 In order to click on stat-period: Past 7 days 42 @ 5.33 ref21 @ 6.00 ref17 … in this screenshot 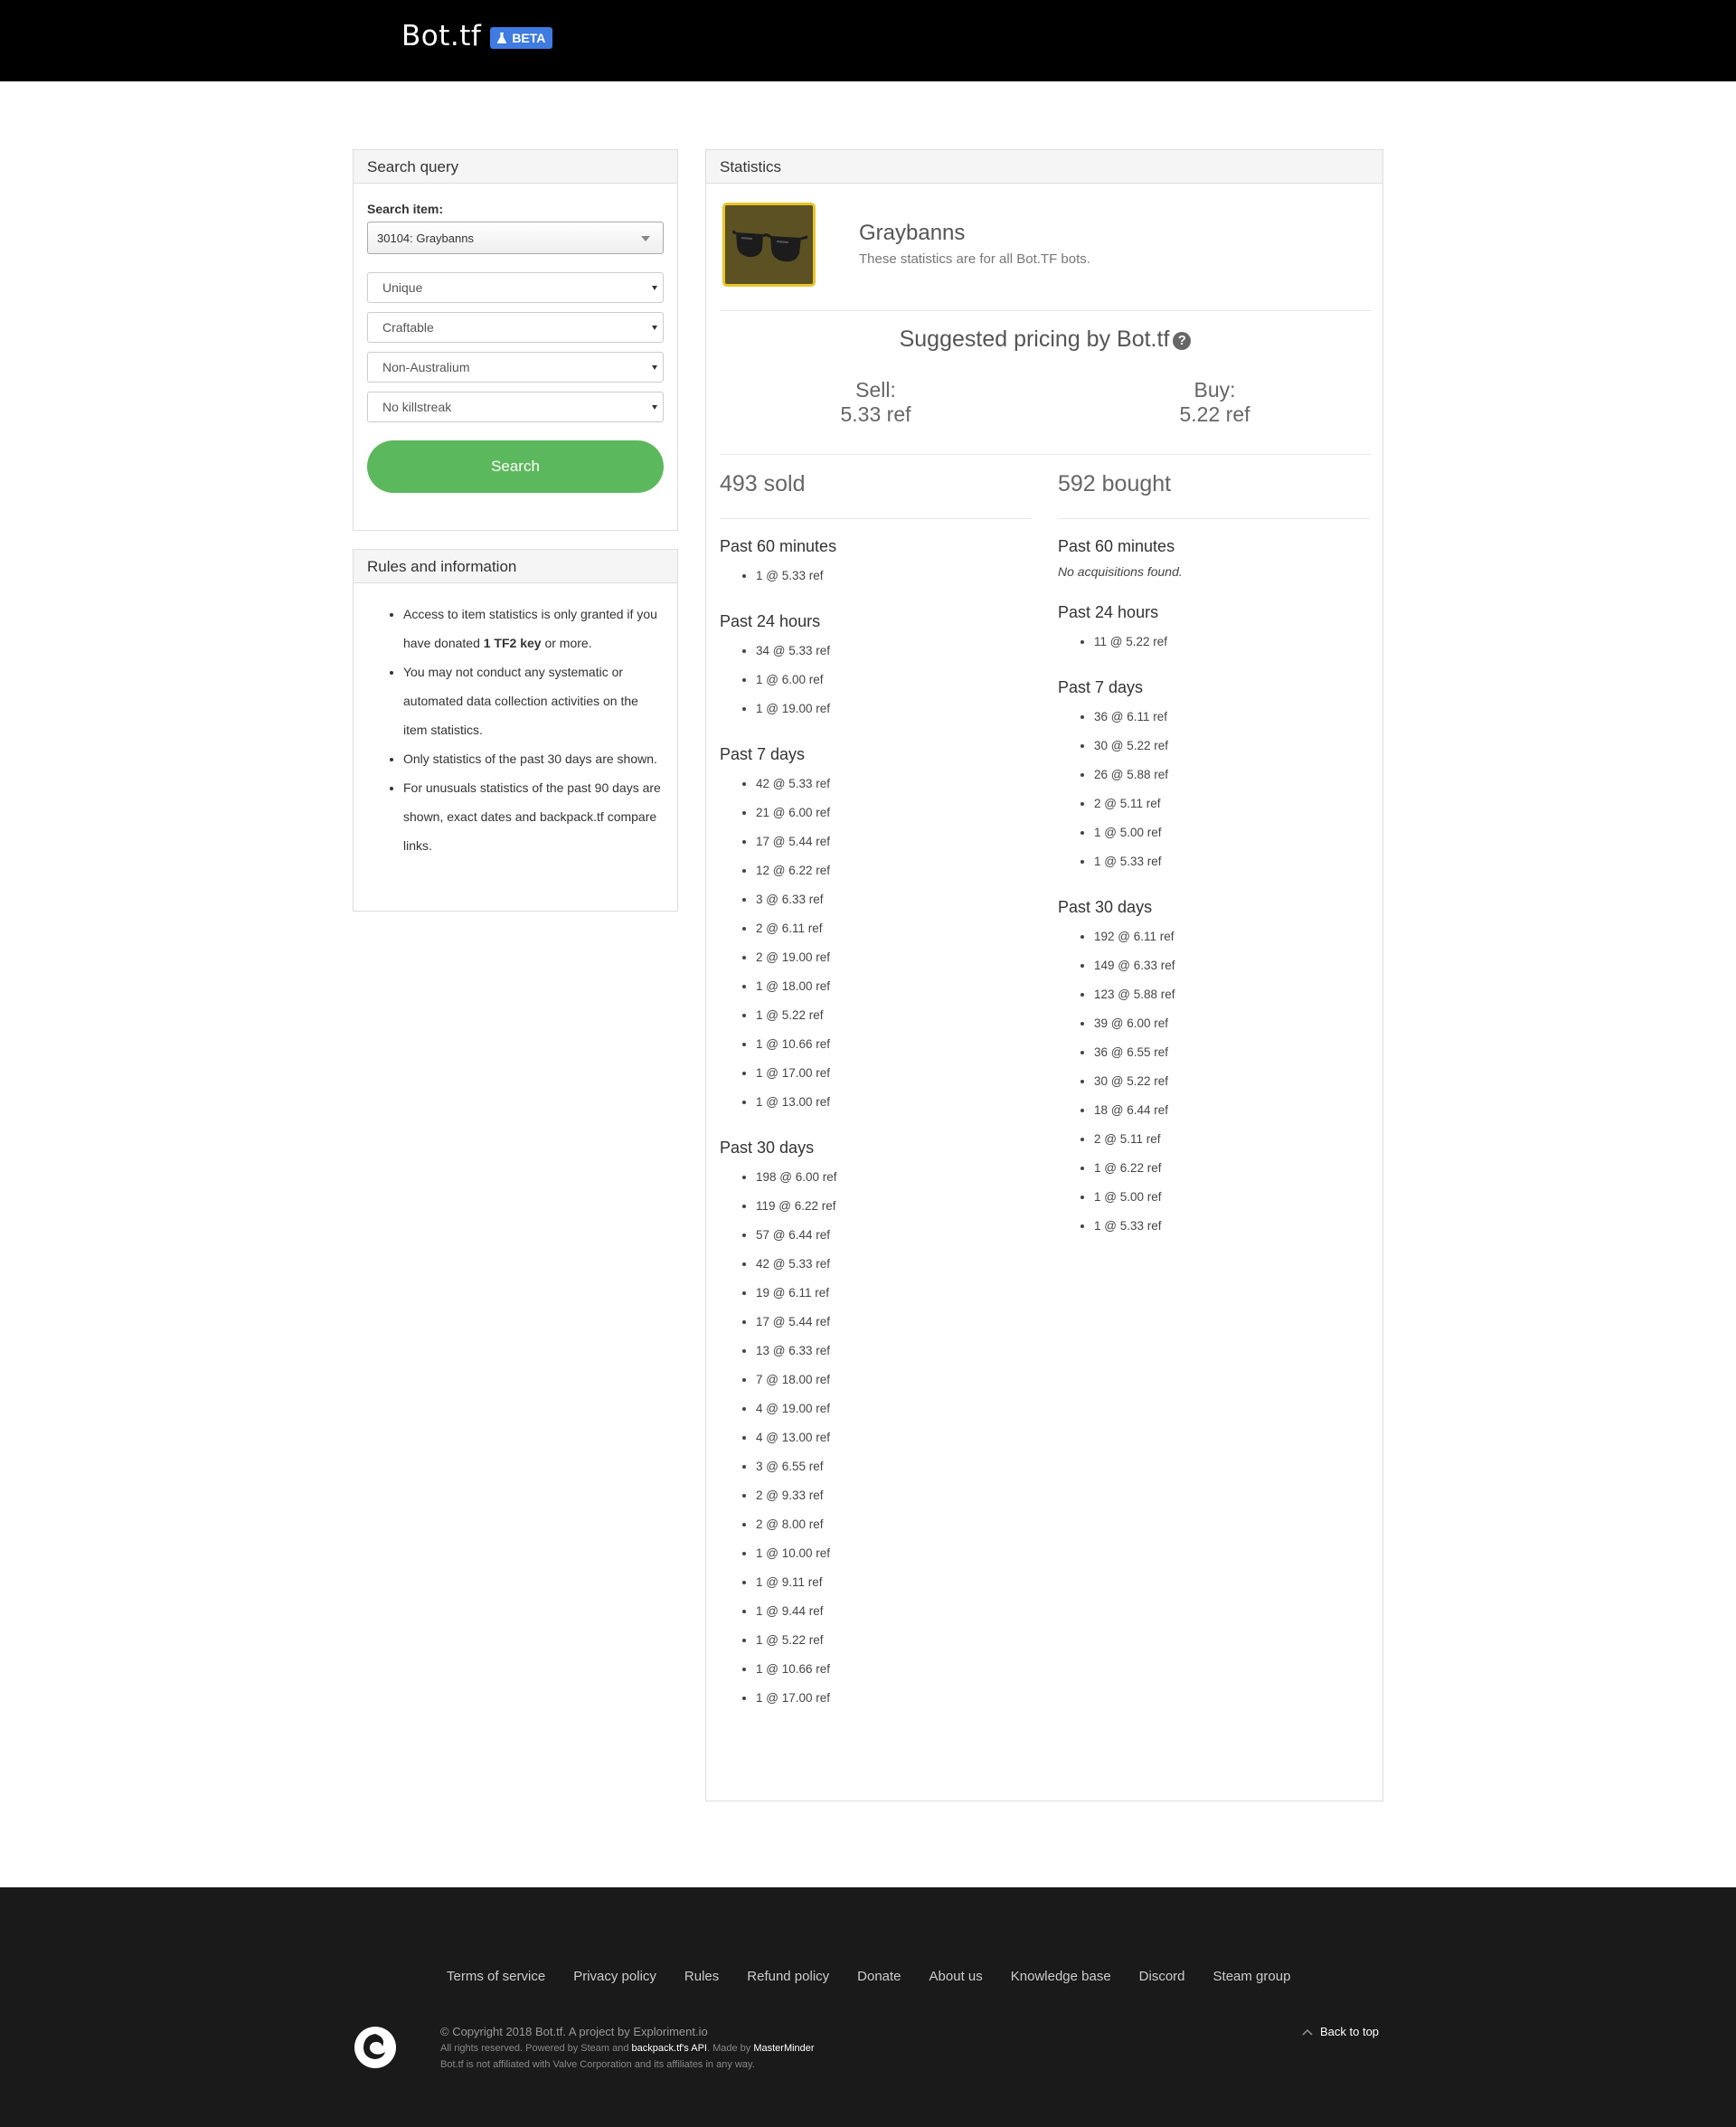, I will do `click(876, 931)`.